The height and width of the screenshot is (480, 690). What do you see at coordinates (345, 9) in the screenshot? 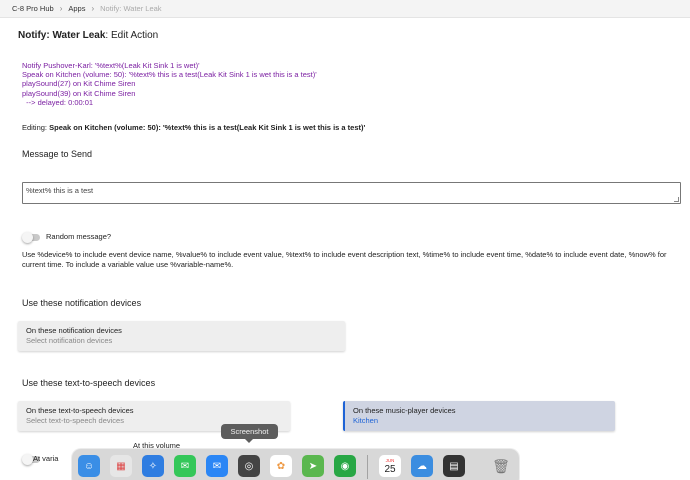
I see `breadcrumb: C-8 Pro Hub › Apps › Notify: Water Leak` at bounding box center [345, 9].